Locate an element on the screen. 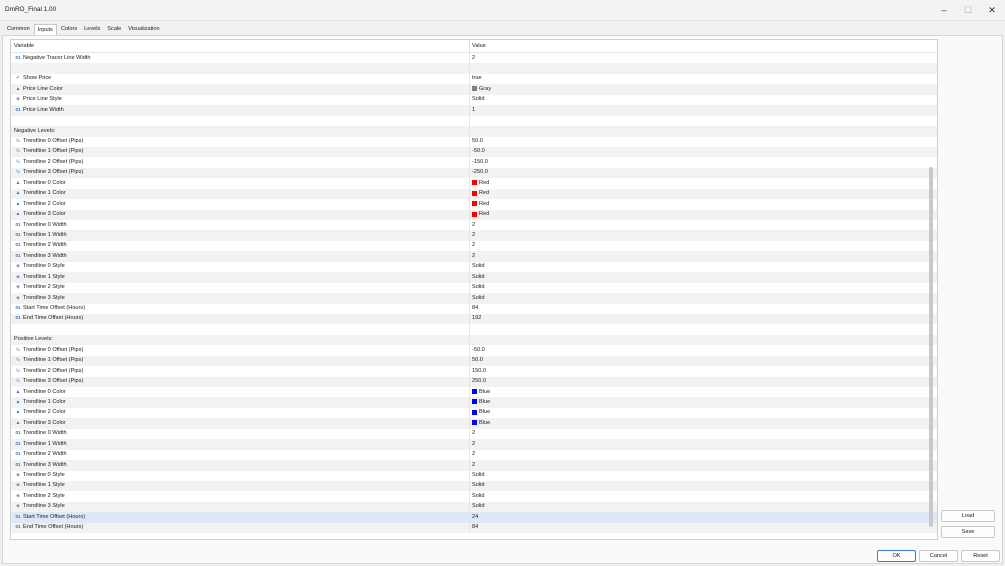  parameter-value: 250.0 is located at coordinates (479, 381).